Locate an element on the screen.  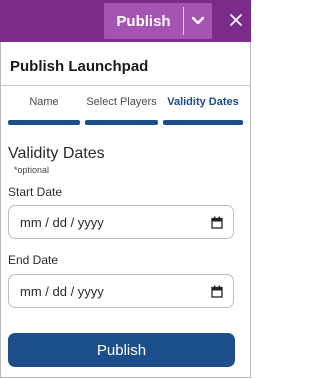
top-bar: Publish is located at coordinates (125, 21).